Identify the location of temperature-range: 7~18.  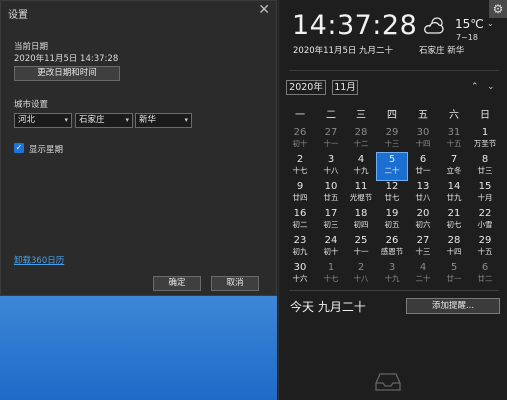
(467, 37).